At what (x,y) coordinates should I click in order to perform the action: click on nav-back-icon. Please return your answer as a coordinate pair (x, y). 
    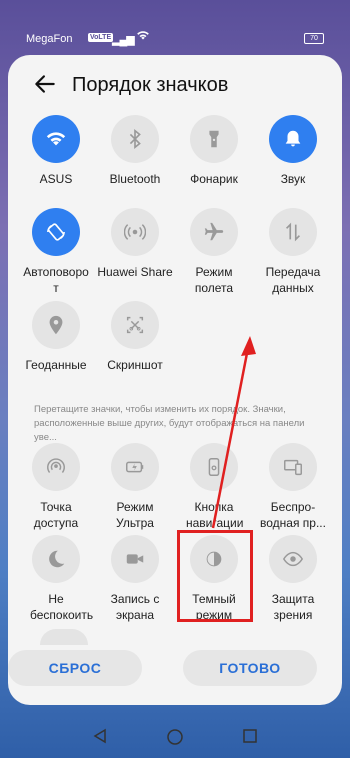
    Looking at the image, I should click on (100, 736).